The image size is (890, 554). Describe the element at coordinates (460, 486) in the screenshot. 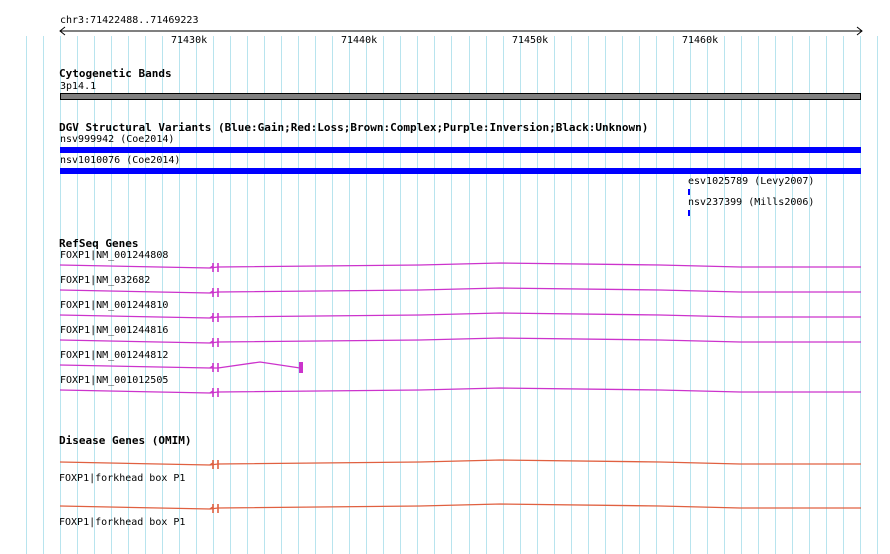

I see `omim-genes` at that location.